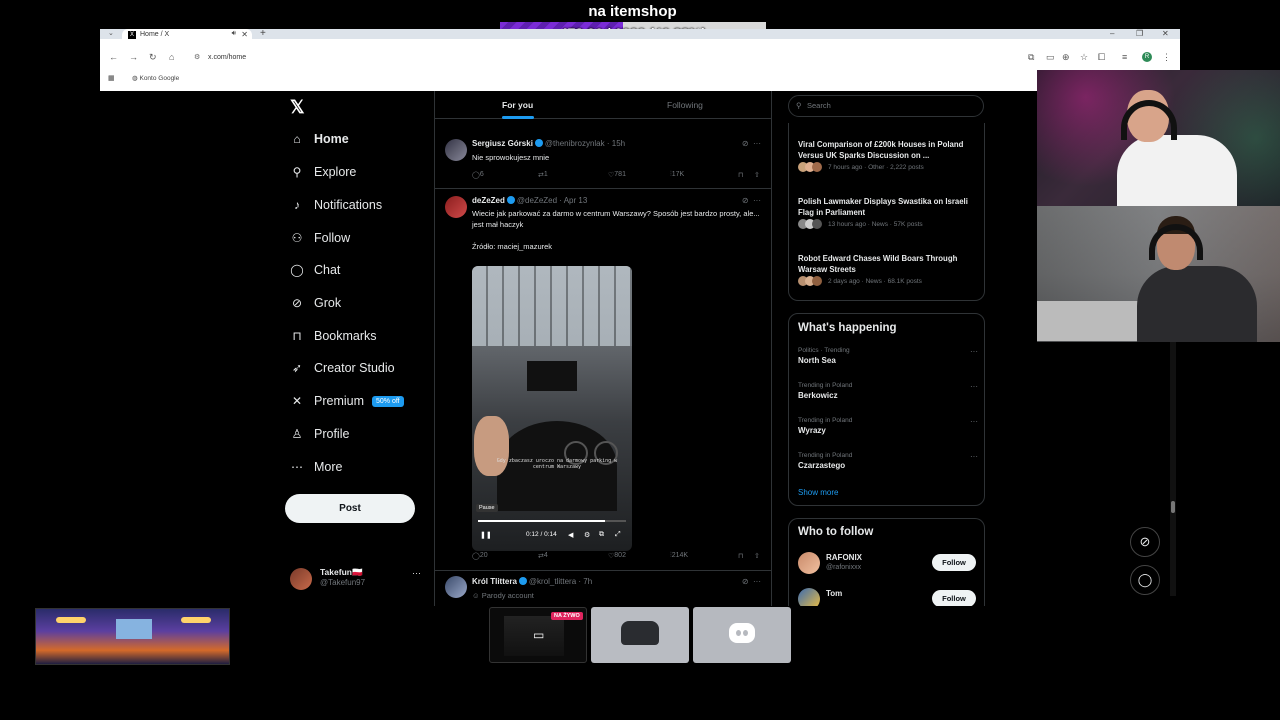  What do you see at coordinates (552, 521) in the screenshot?
I see `video-scrubber` at bounding box center [552, 521].